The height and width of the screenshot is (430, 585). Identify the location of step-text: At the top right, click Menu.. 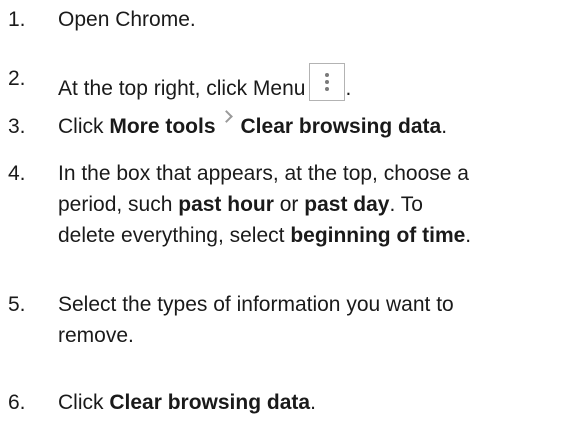
(320, 83).